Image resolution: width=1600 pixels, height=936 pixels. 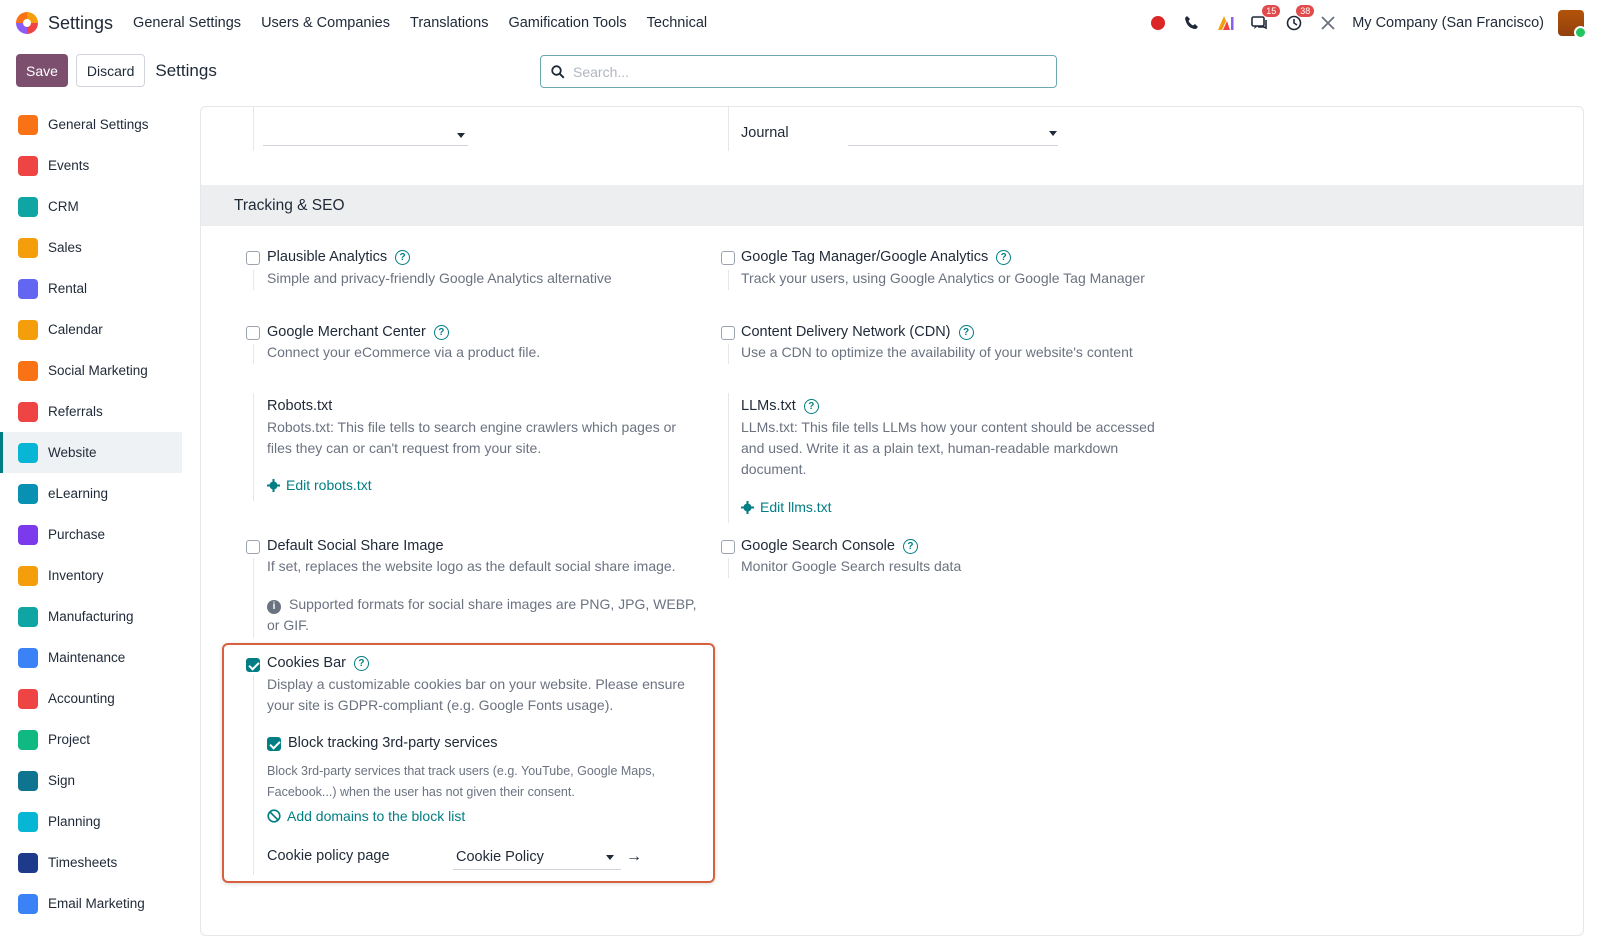 I want to click on edit-robots-label: Edit robots.txt, so click(x=329, y=485).